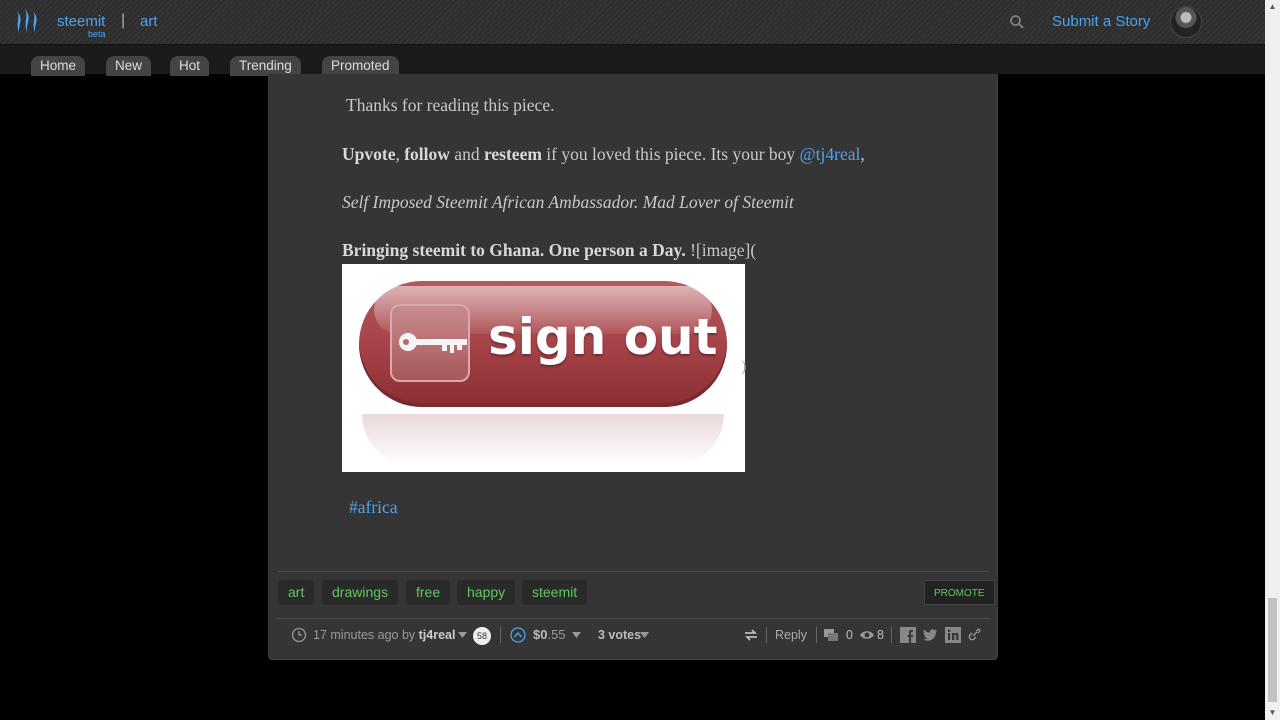  What do you see at coordinates (97, 34) in the screenshot?
I see `brand-beta: beta` at bounding box center [97, 34].